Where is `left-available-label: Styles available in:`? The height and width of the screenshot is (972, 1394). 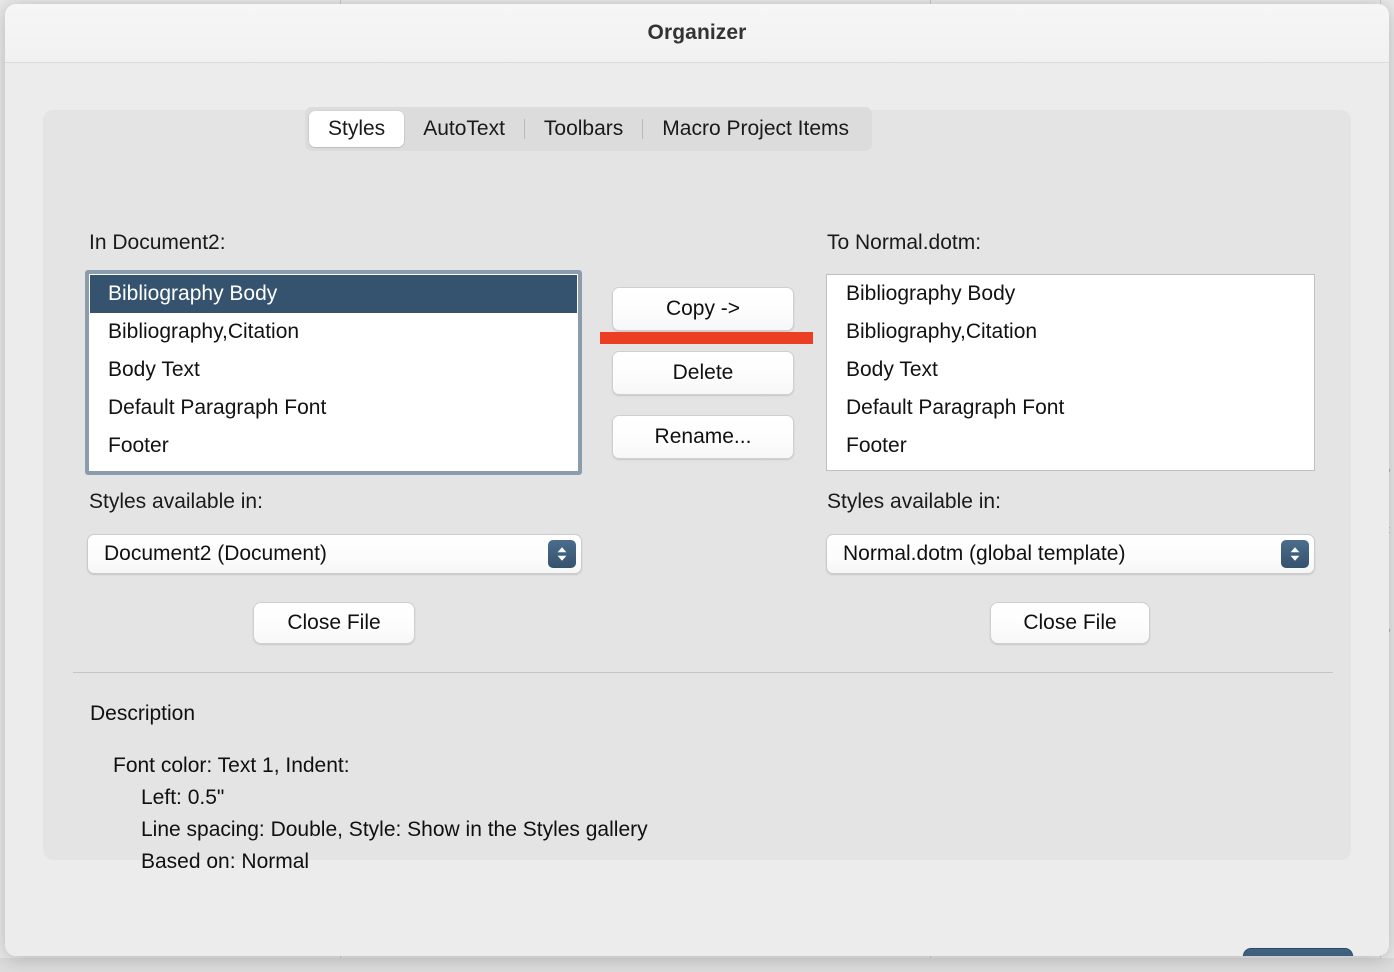
left-available-label: Styles available in: is located at coordinates (176, 501).